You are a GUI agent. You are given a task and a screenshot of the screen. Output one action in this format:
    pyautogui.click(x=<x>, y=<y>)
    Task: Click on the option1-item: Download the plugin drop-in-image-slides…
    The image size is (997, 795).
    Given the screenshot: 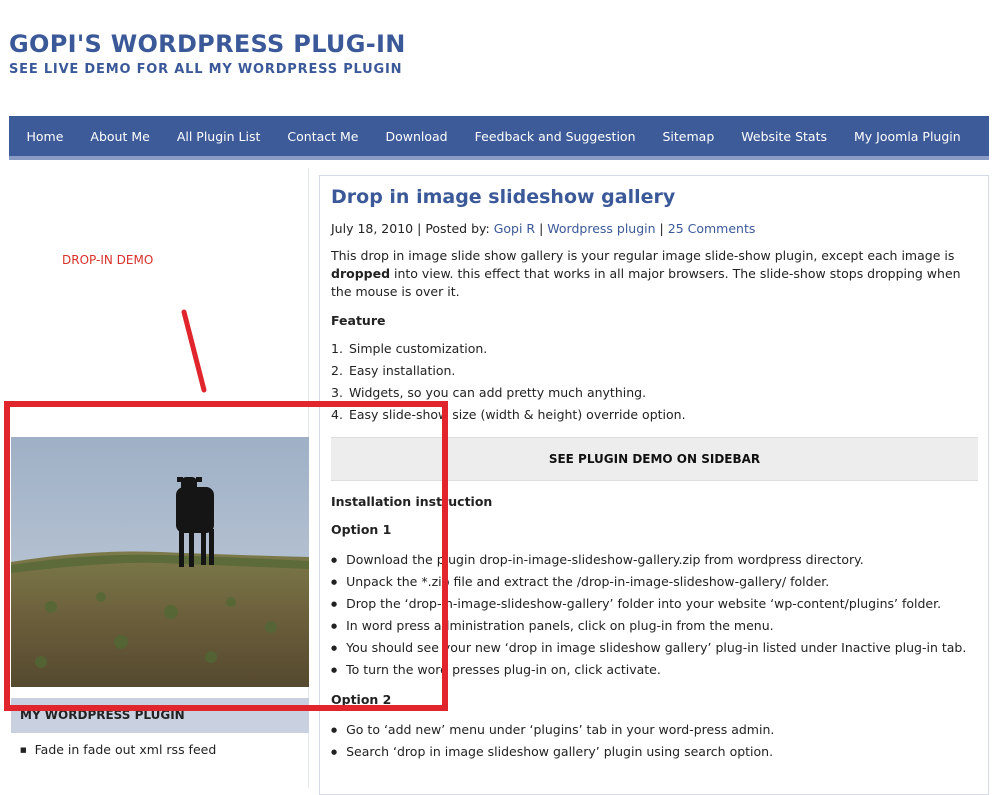 What is the action you would take?
    pyautogui.click(x=648, y=563)
    